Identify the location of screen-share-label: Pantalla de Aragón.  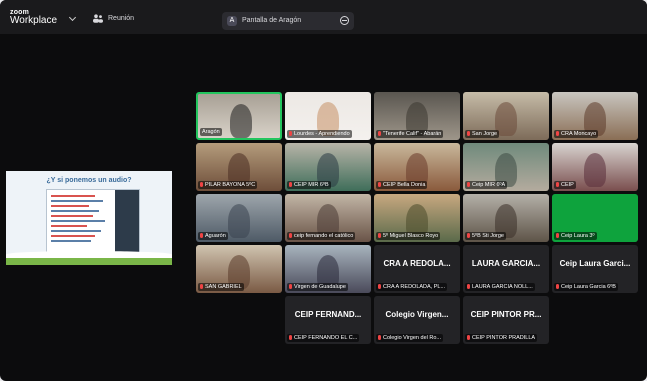
(272, 20).